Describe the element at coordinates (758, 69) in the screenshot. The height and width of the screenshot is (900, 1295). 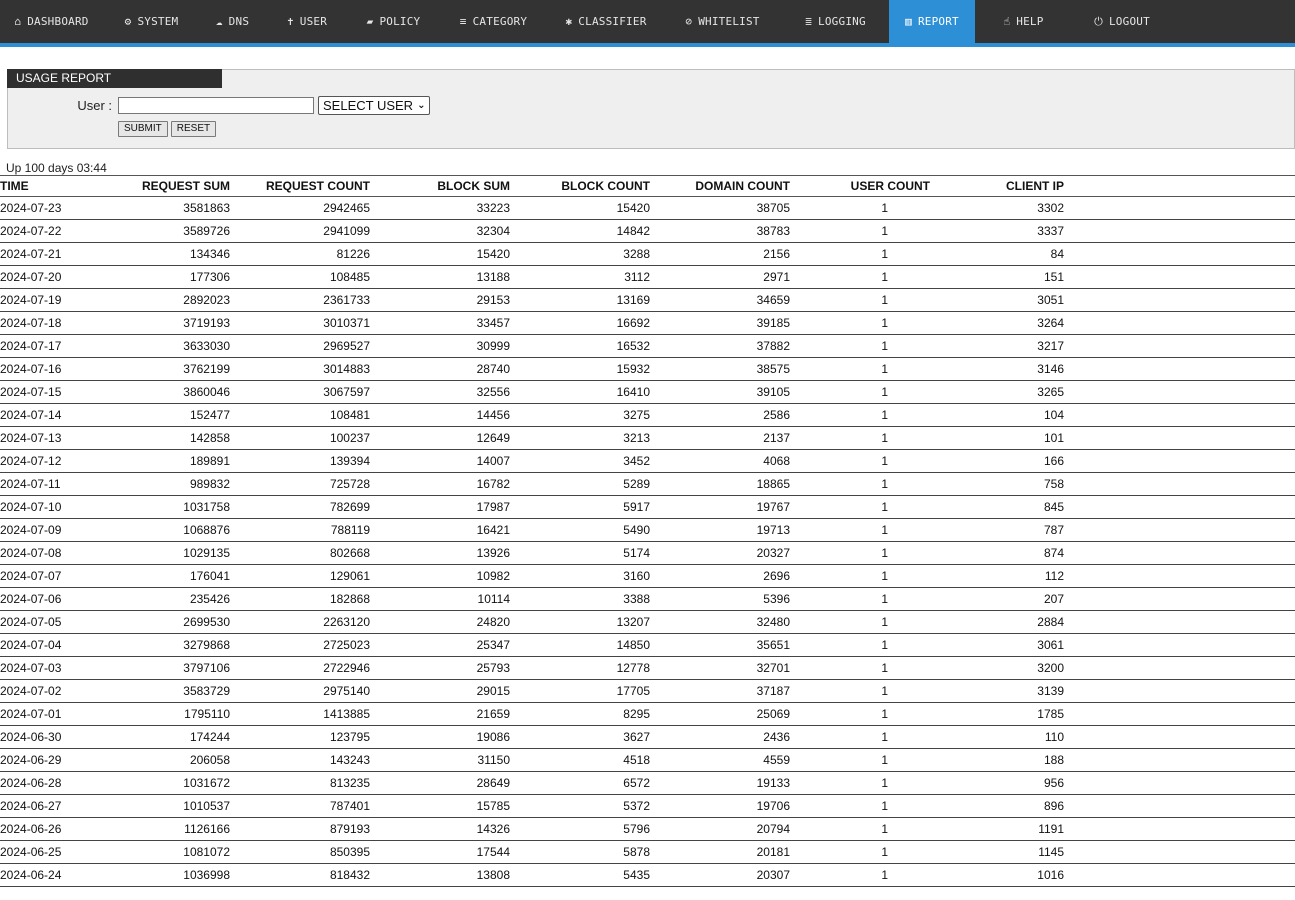
I see `panel-divider` at that location.